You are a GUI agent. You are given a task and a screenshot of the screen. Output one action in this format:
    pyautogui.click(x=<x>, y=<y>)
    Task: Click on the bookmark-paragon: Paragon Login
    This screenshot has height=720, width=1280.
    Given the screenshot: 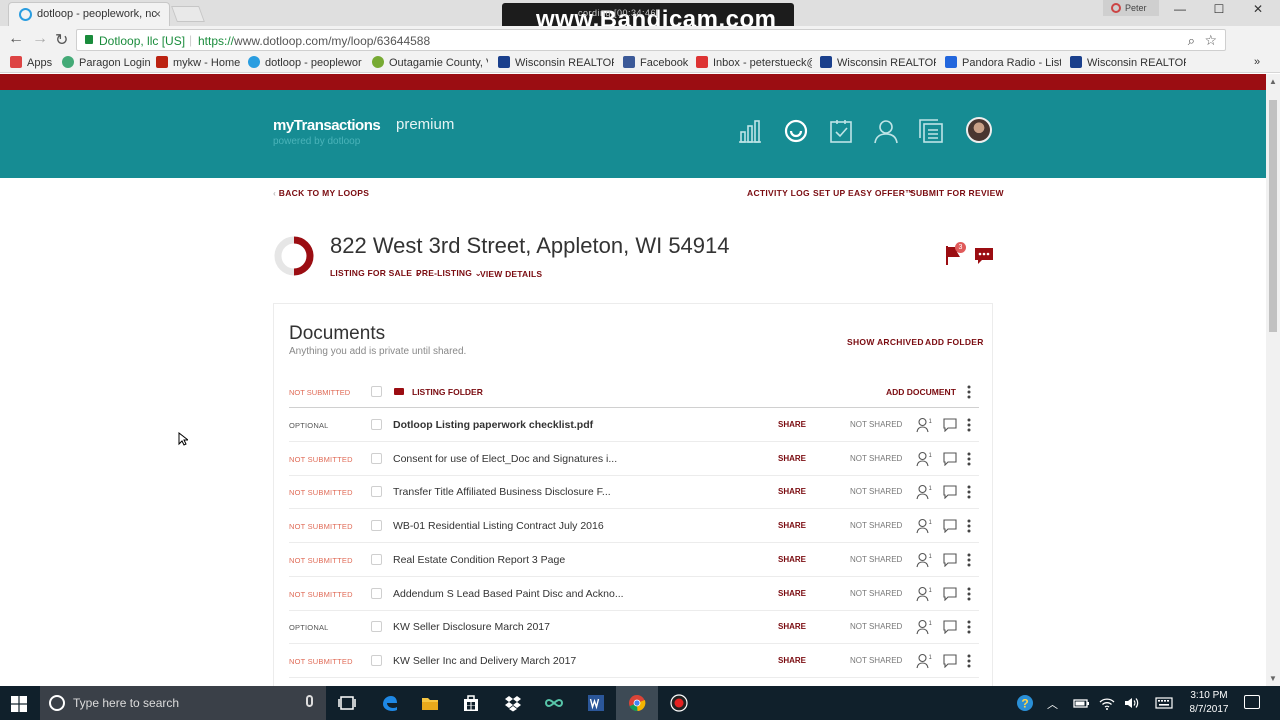 What is the action you would take?
    pyautogui.click(x=107, y=63)
    